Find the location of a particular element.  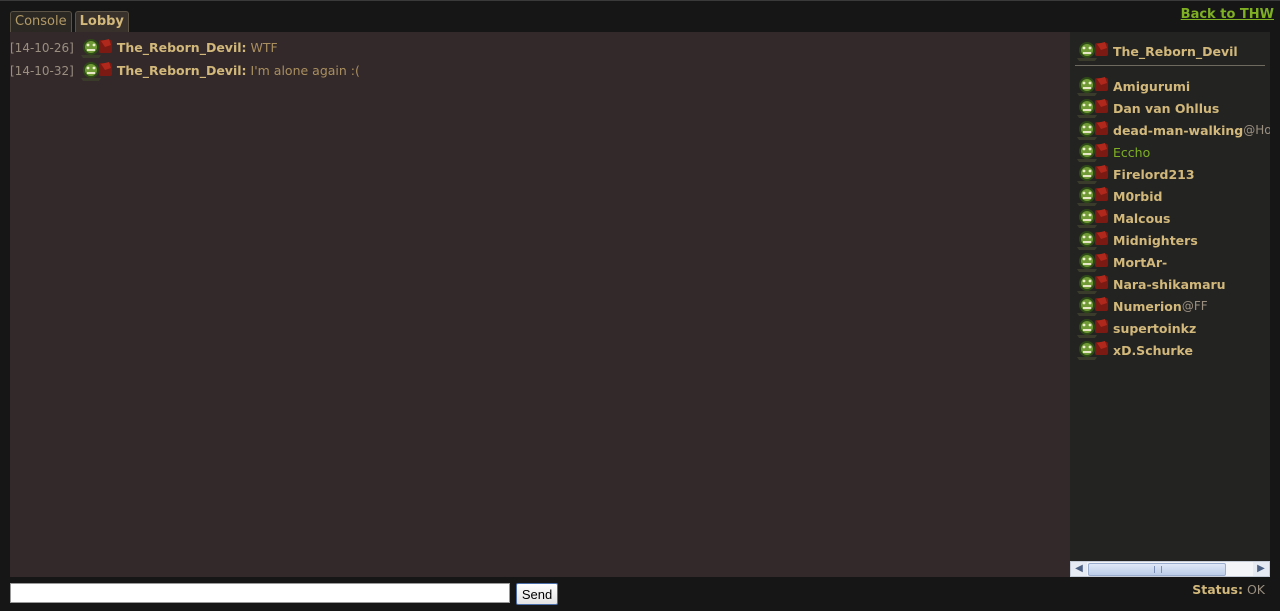

user-list-item: MortAr- is located at coordinates (1172, 262).